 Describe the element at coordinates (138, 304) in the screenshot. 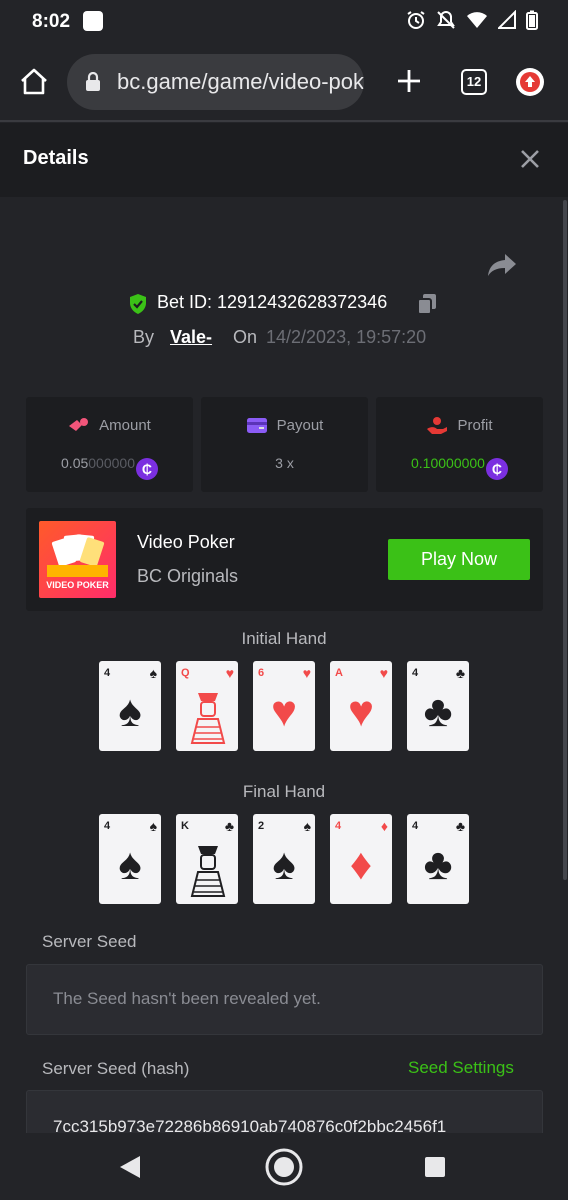

I see `shield-check-icon` at that location.